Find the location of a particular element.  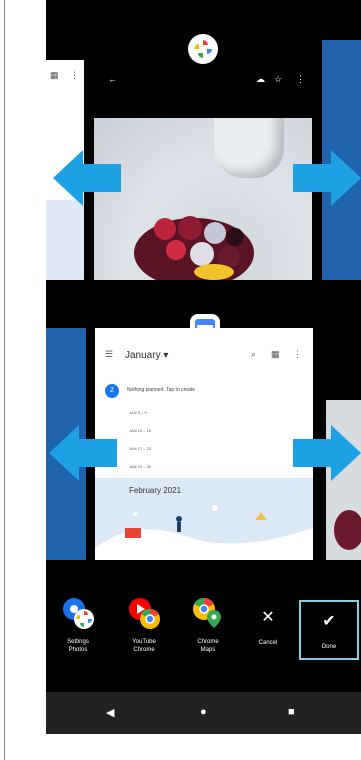

cancel-label: Cancel is located at coordinates (268, 643).